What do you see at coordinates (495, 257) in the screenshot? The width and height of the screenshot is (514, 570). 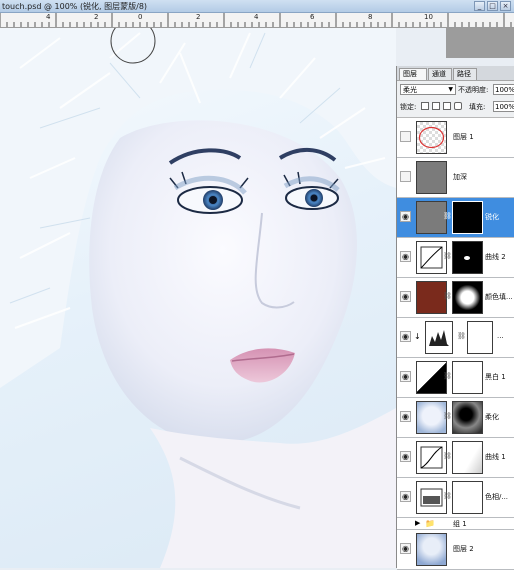 I see `layer-name: 曲线 2` at bounding box center [495, 257].